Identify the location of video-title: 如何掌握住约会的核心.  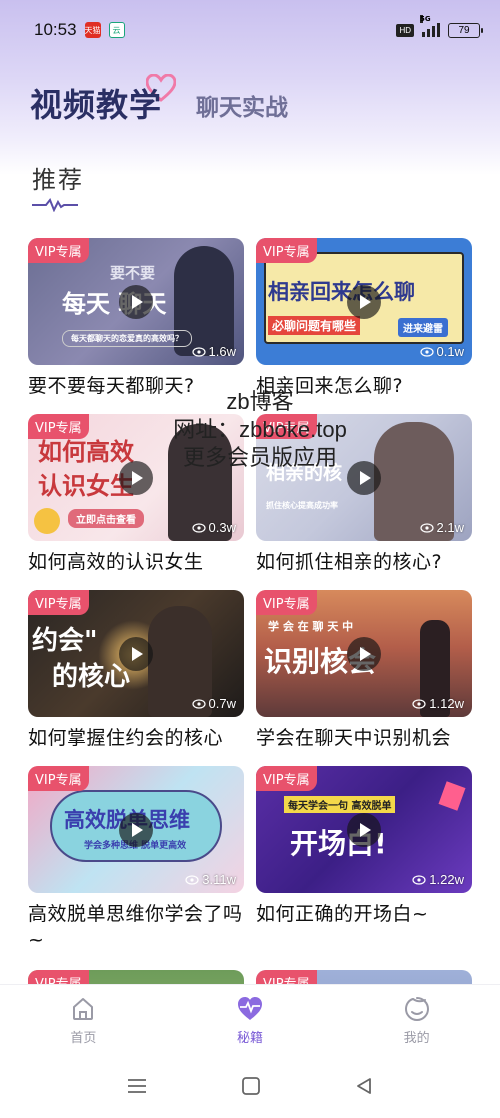
(136, 738).